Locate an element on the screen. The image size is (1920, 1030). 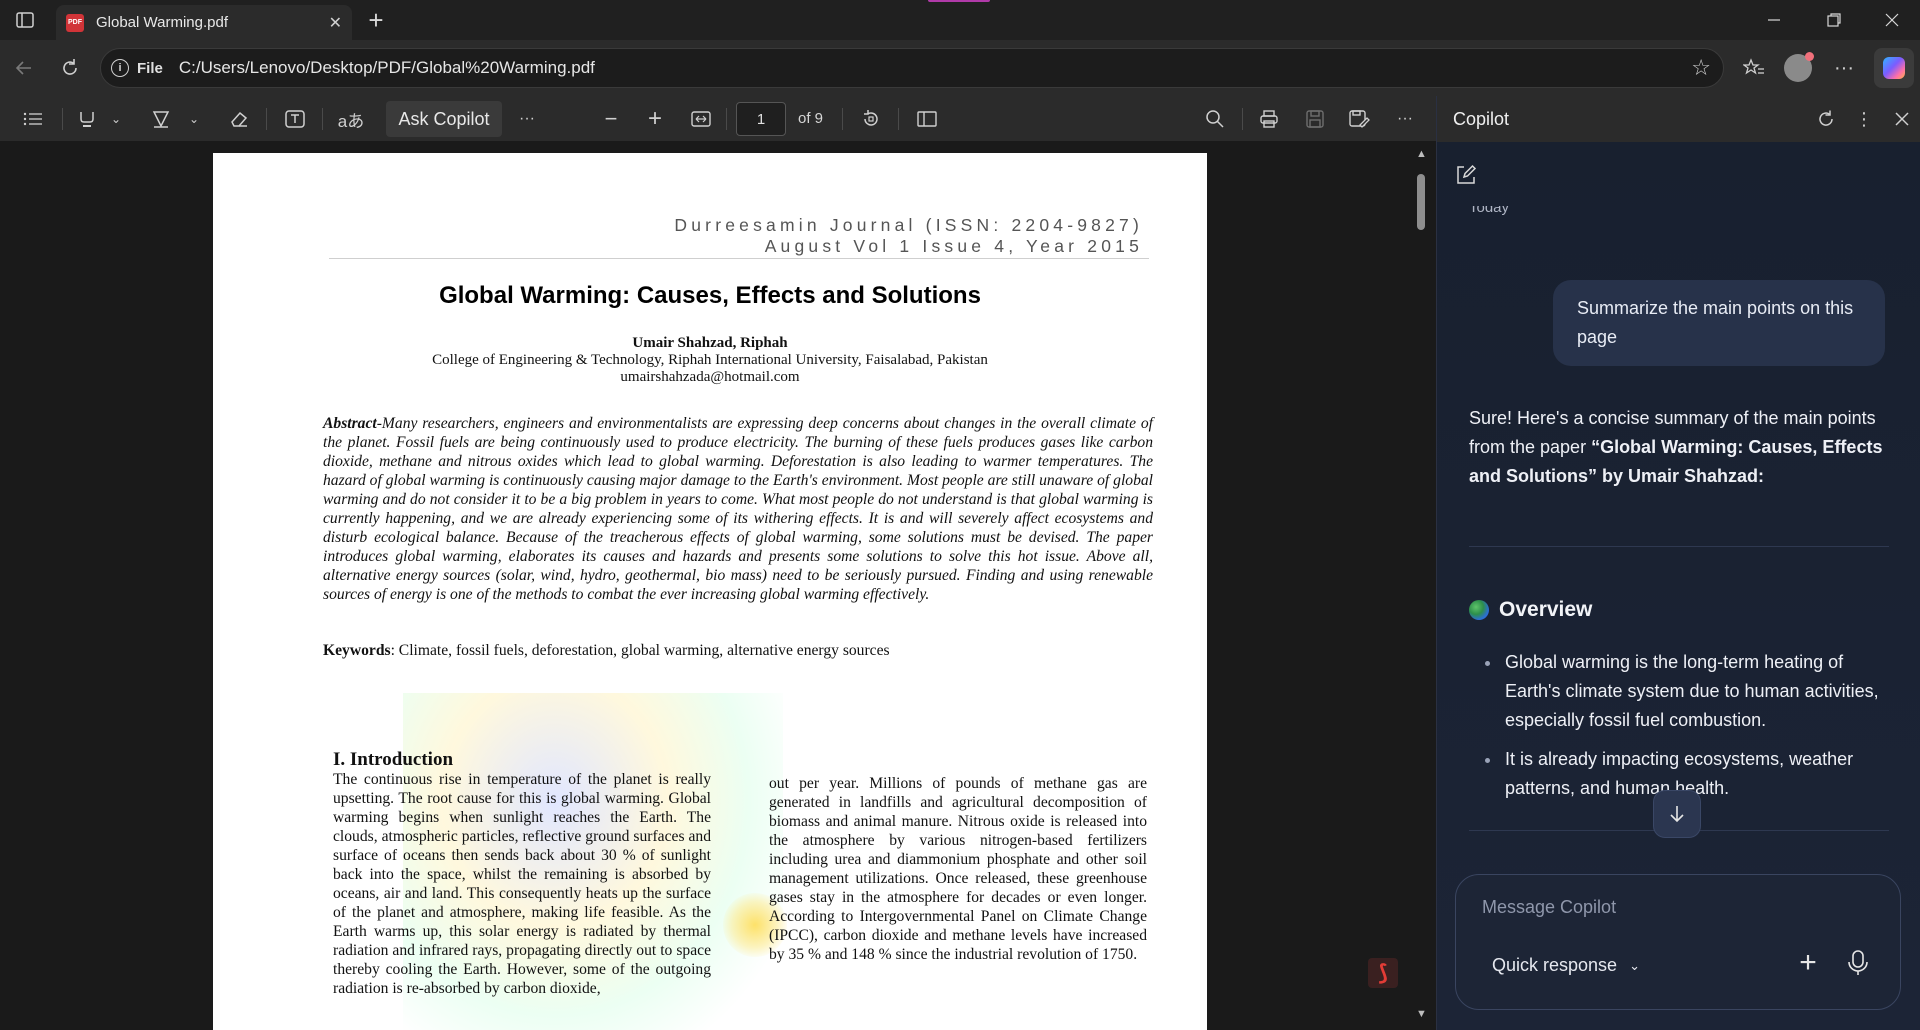
scroll-up-arrow-icon: ▲ is located at coordinates (1421, 154).